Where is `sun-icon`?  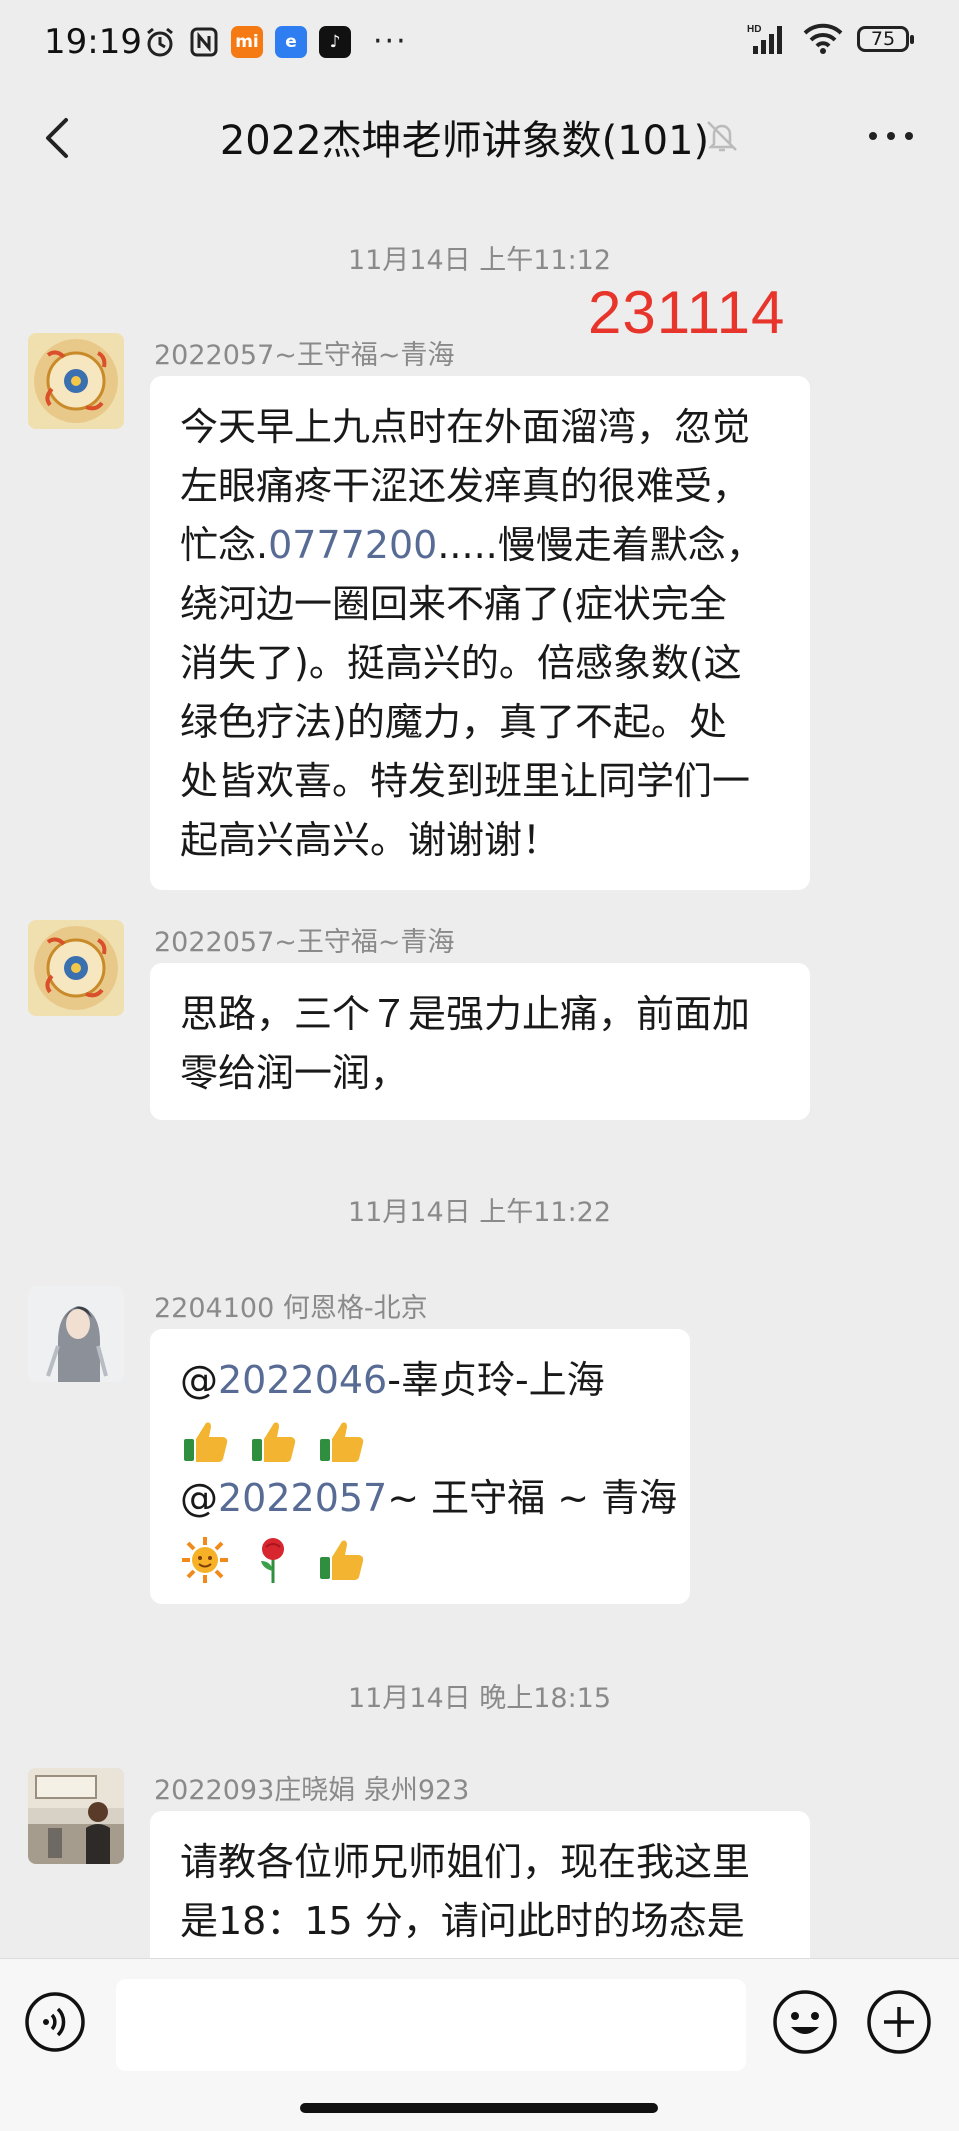 sun-icon is located at coordinates (205, 1559).